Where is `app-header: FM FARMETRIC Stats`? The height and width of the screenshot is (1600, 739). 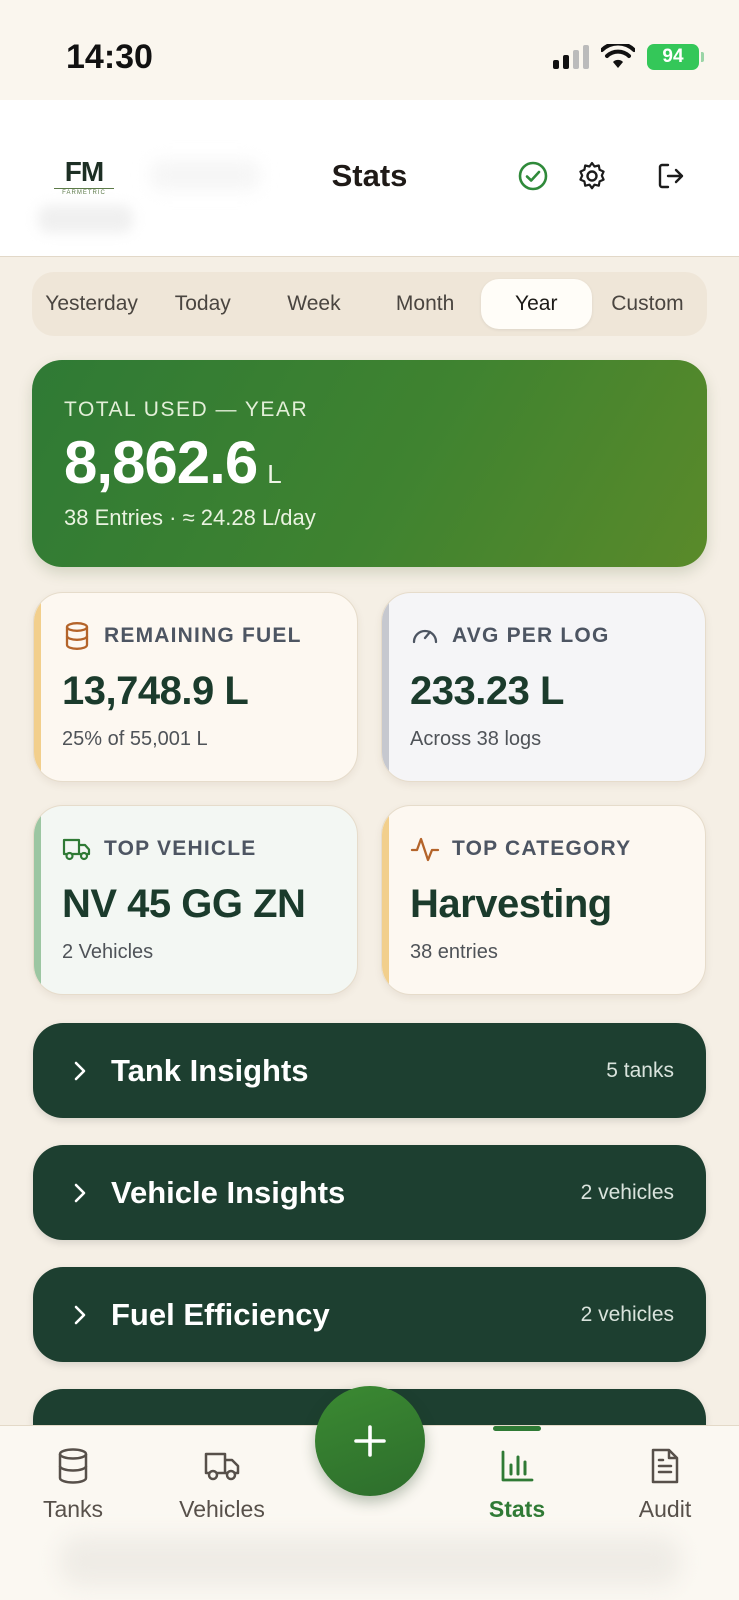 app-header: FM FARMETRIC Stats is located at coordinates (369, 178).